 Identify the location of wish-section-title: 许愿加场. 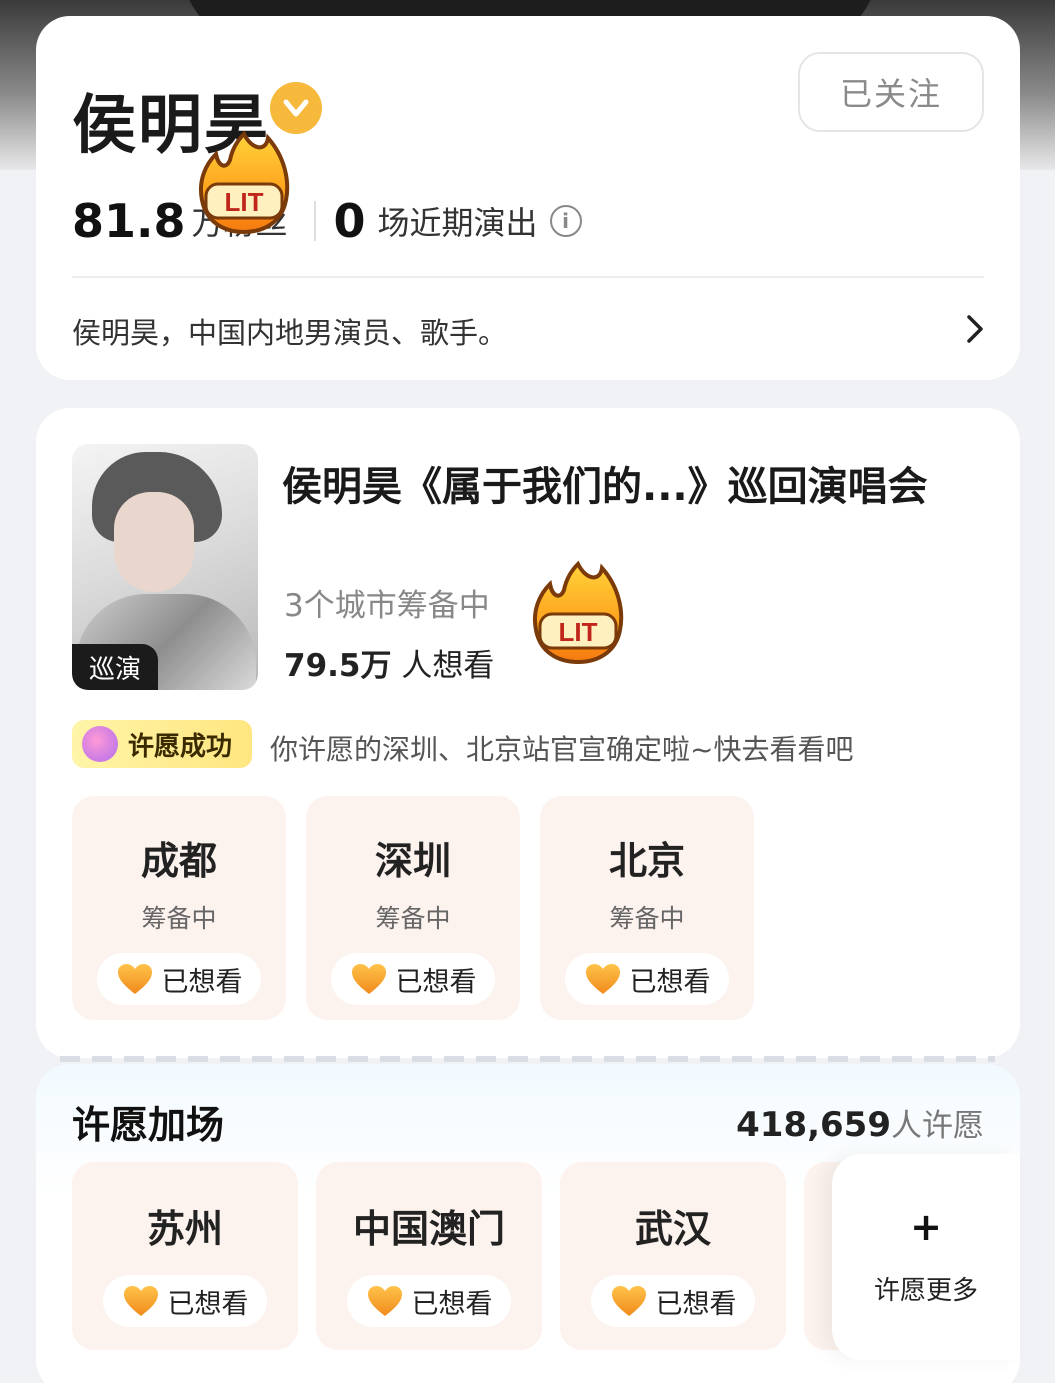
(148, 1125).